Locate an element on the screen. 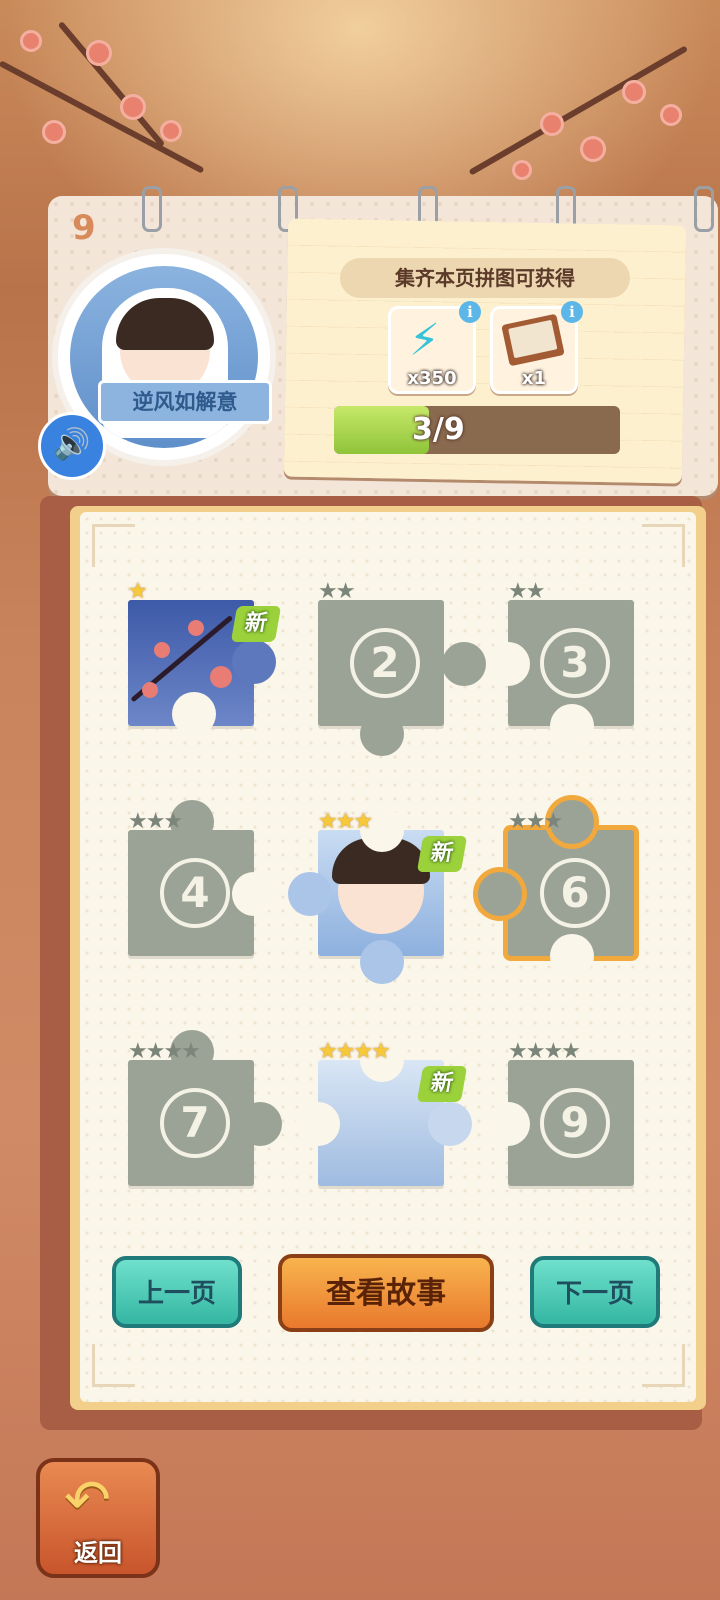 This screenshot has width=720, height=1600. puzzle-piece-6: 6 is located at coordinates (556, 889).